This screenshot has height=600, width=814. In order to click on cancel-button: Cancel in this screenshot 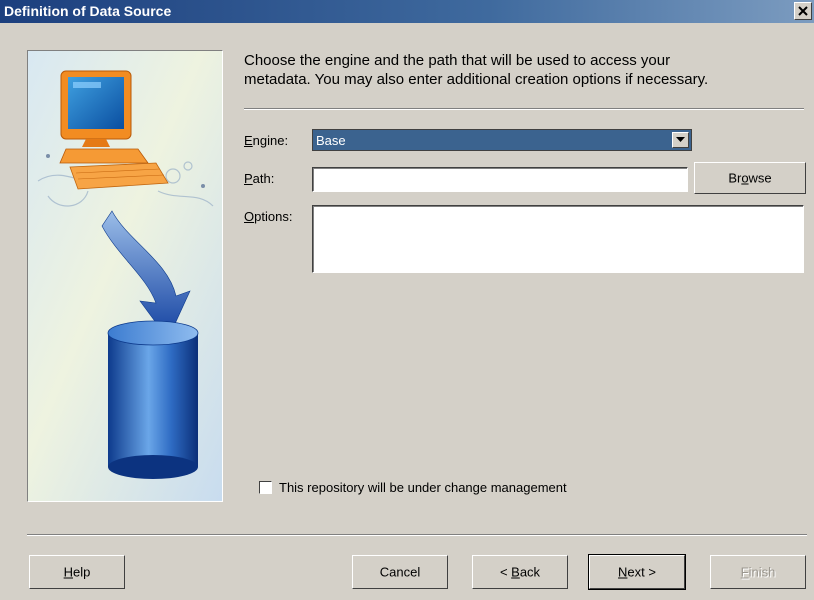, I will do `click(400, 572)`.